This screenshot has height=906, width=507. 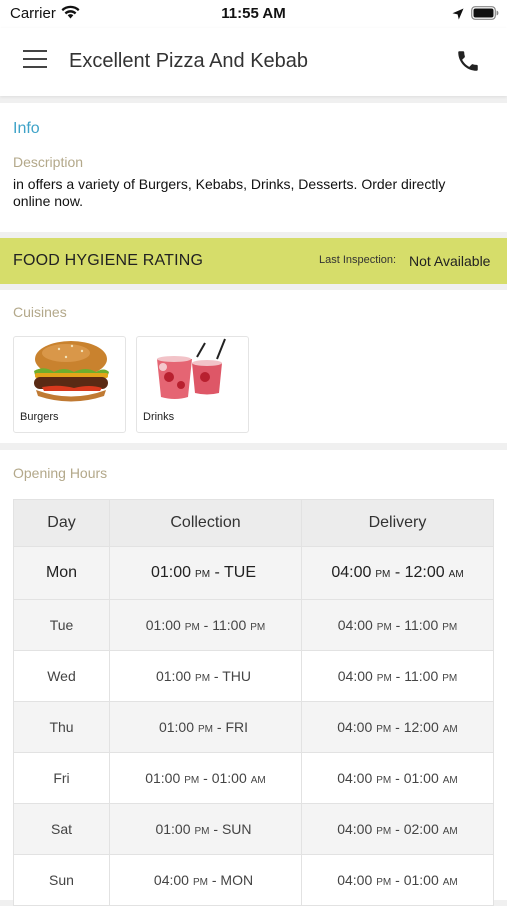 I want to click on last-inspection-label: Last Inspection:, so click(x=358, y=260).